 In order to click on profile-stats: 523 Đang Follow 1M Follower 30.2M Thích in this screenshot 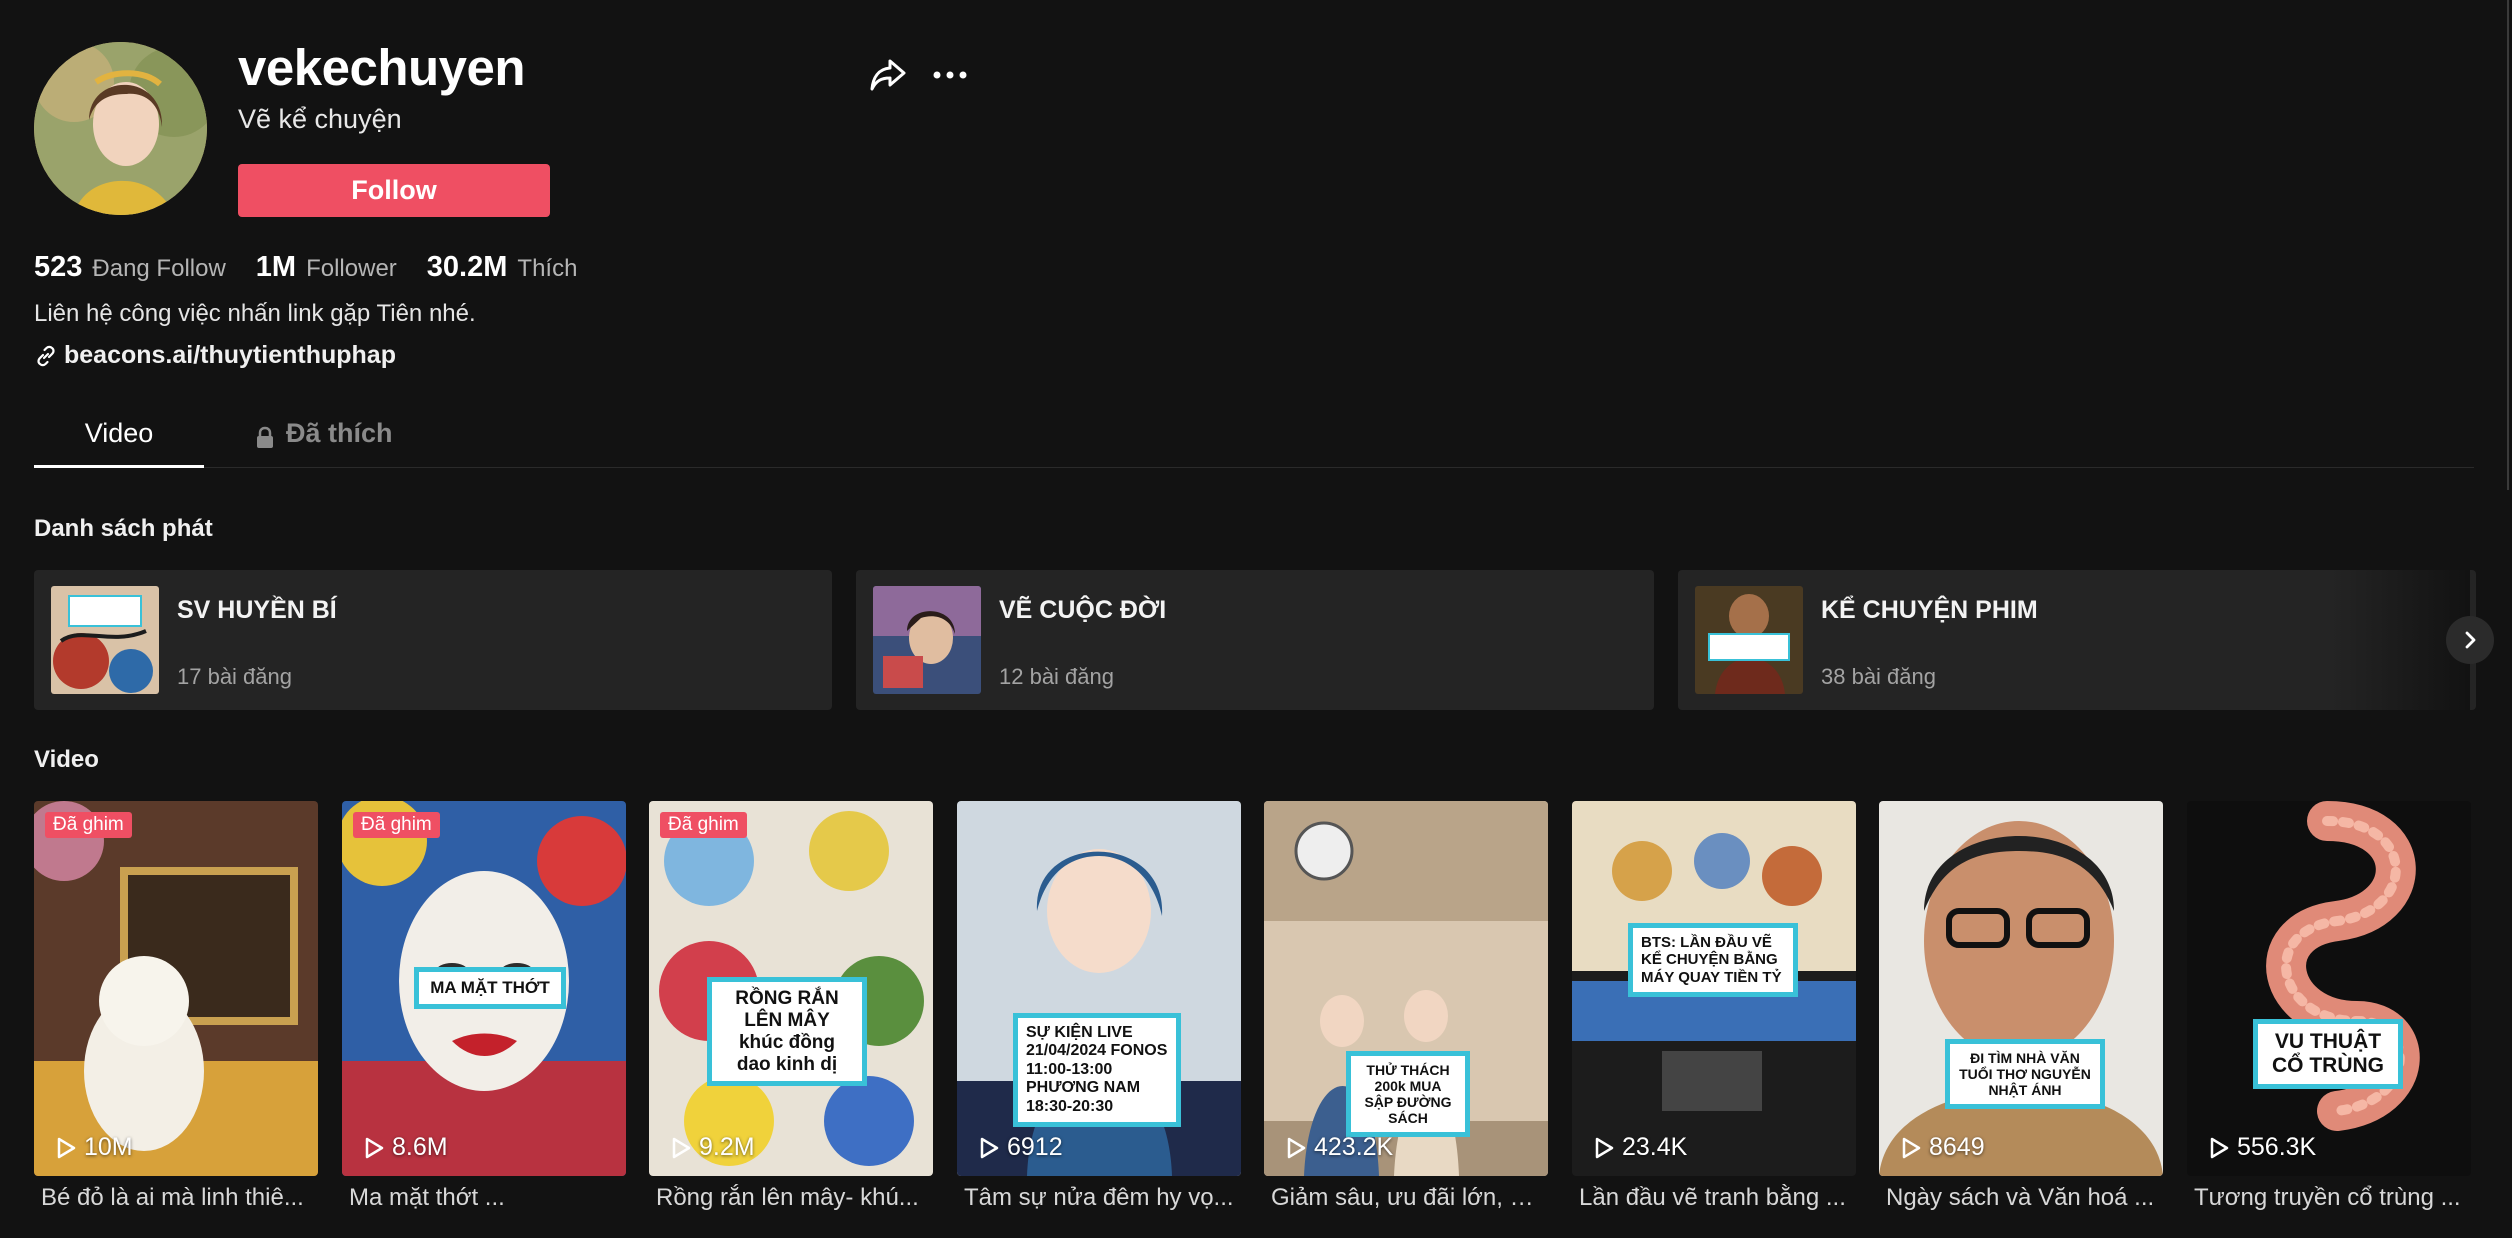, I will do `click(320, 267)`.